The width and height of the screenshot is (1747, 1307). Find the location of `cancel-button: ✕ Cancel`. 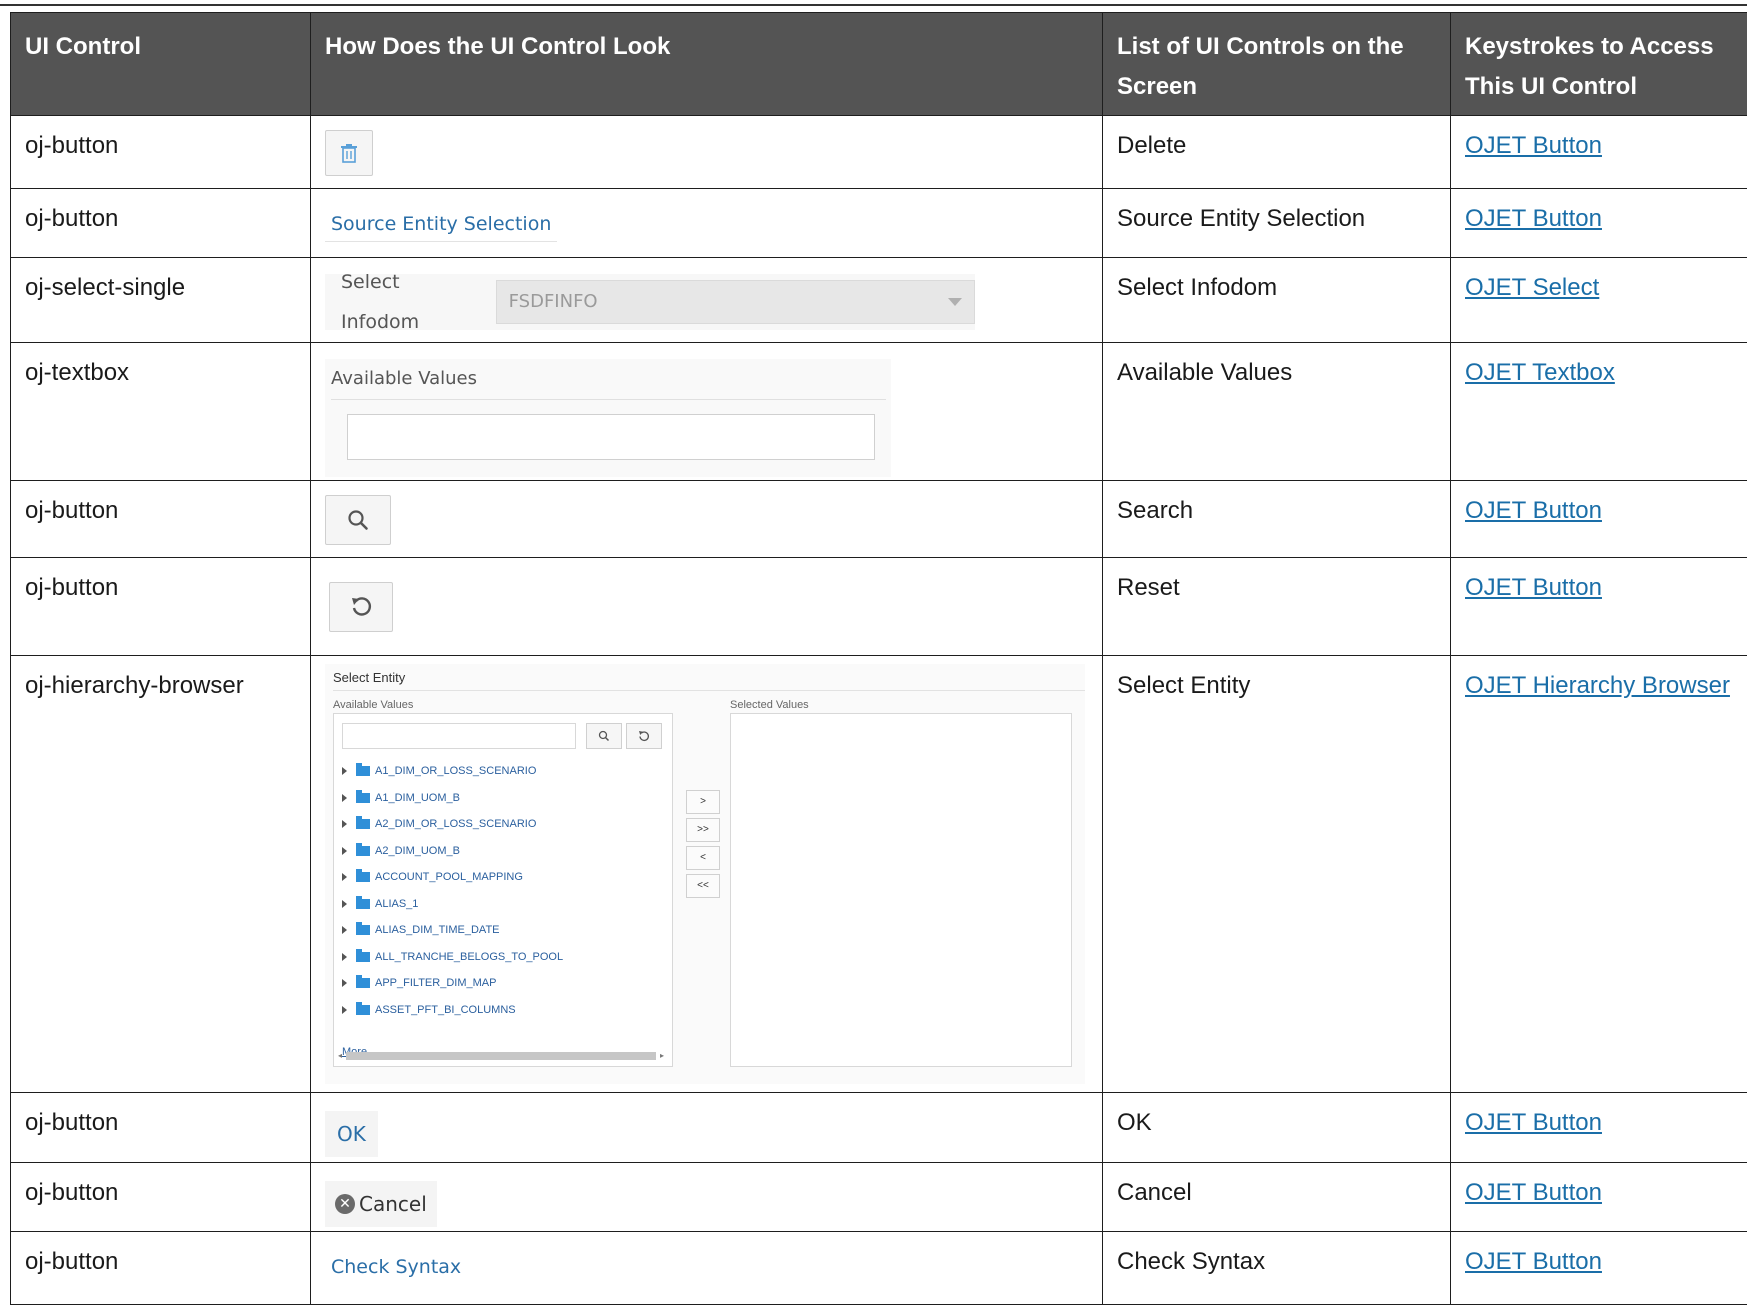

cancel-button: ✕ Cancel is located at coordinates (381, 1204).